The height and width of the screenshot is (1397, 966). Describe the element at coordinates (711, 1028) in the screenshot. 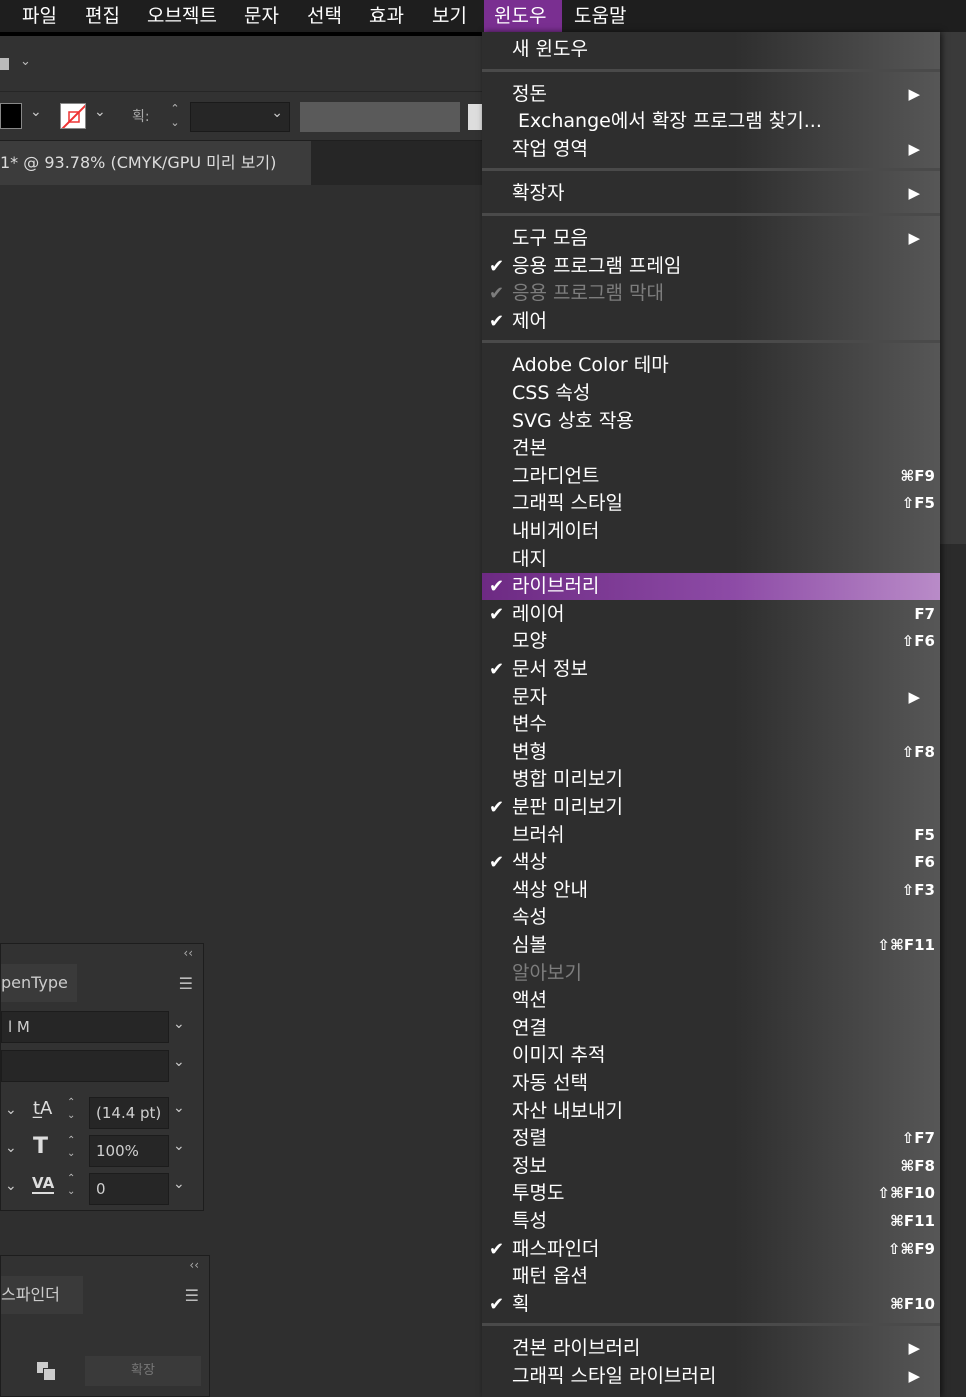

I see `window-menu-item: 연결` at that location.